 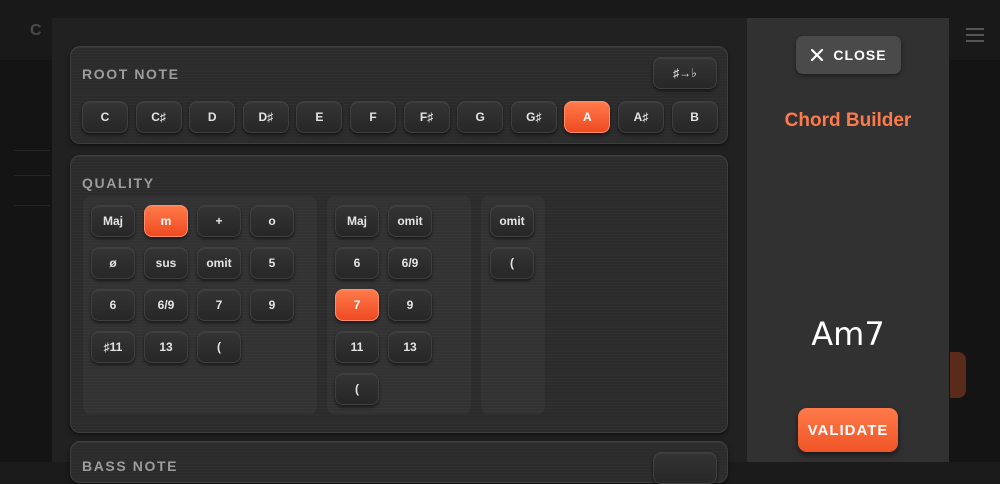 What do you see at coordinates (113, 263) in the screenshot?
I see `quality-option-button: ø` at bounding box center [113, 263].